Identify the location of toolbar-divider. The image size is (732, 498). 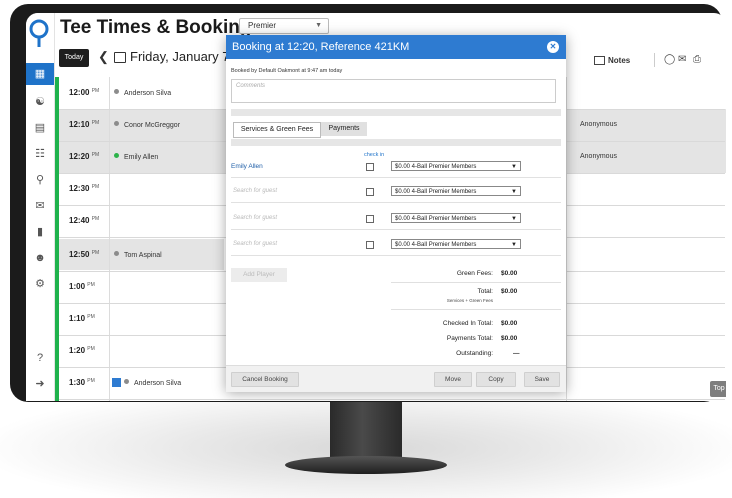
(654, 60).